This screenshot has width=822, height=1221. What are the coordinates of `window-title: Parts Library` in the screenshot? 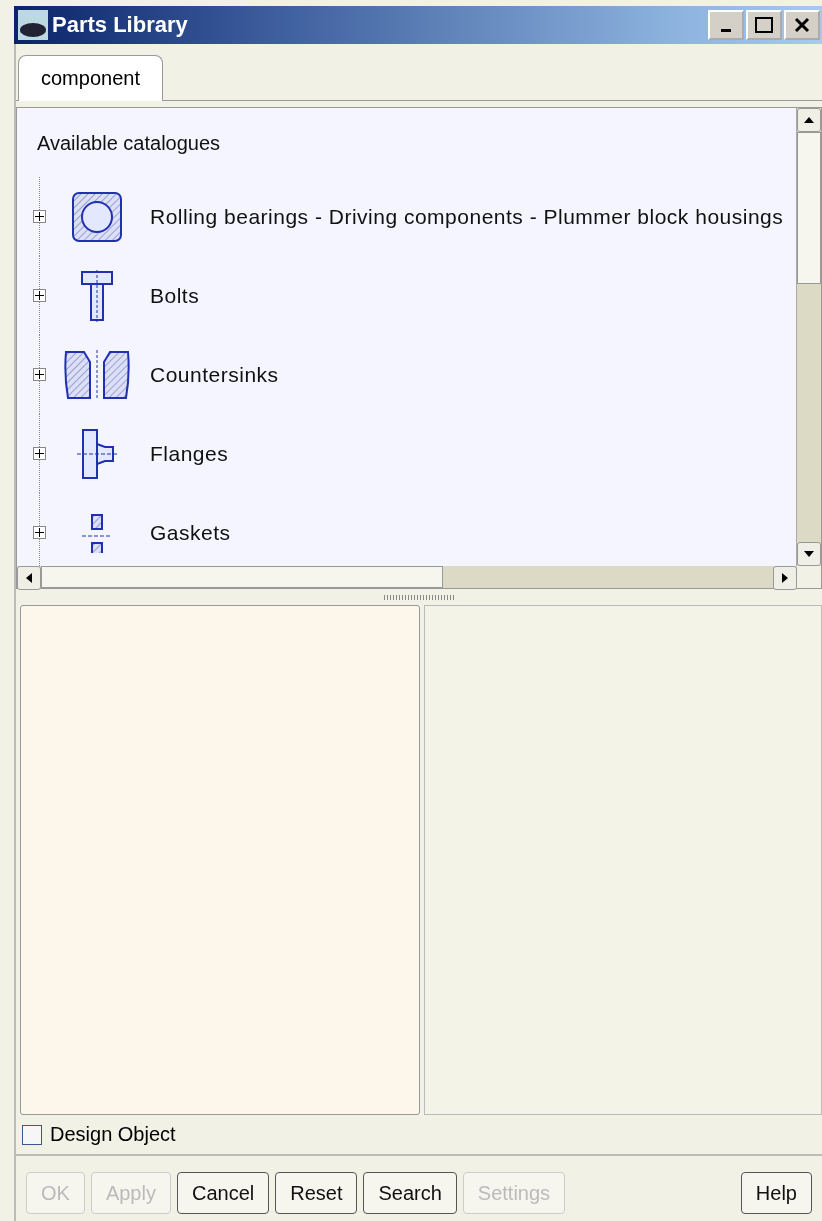 It's located at (120, 25).